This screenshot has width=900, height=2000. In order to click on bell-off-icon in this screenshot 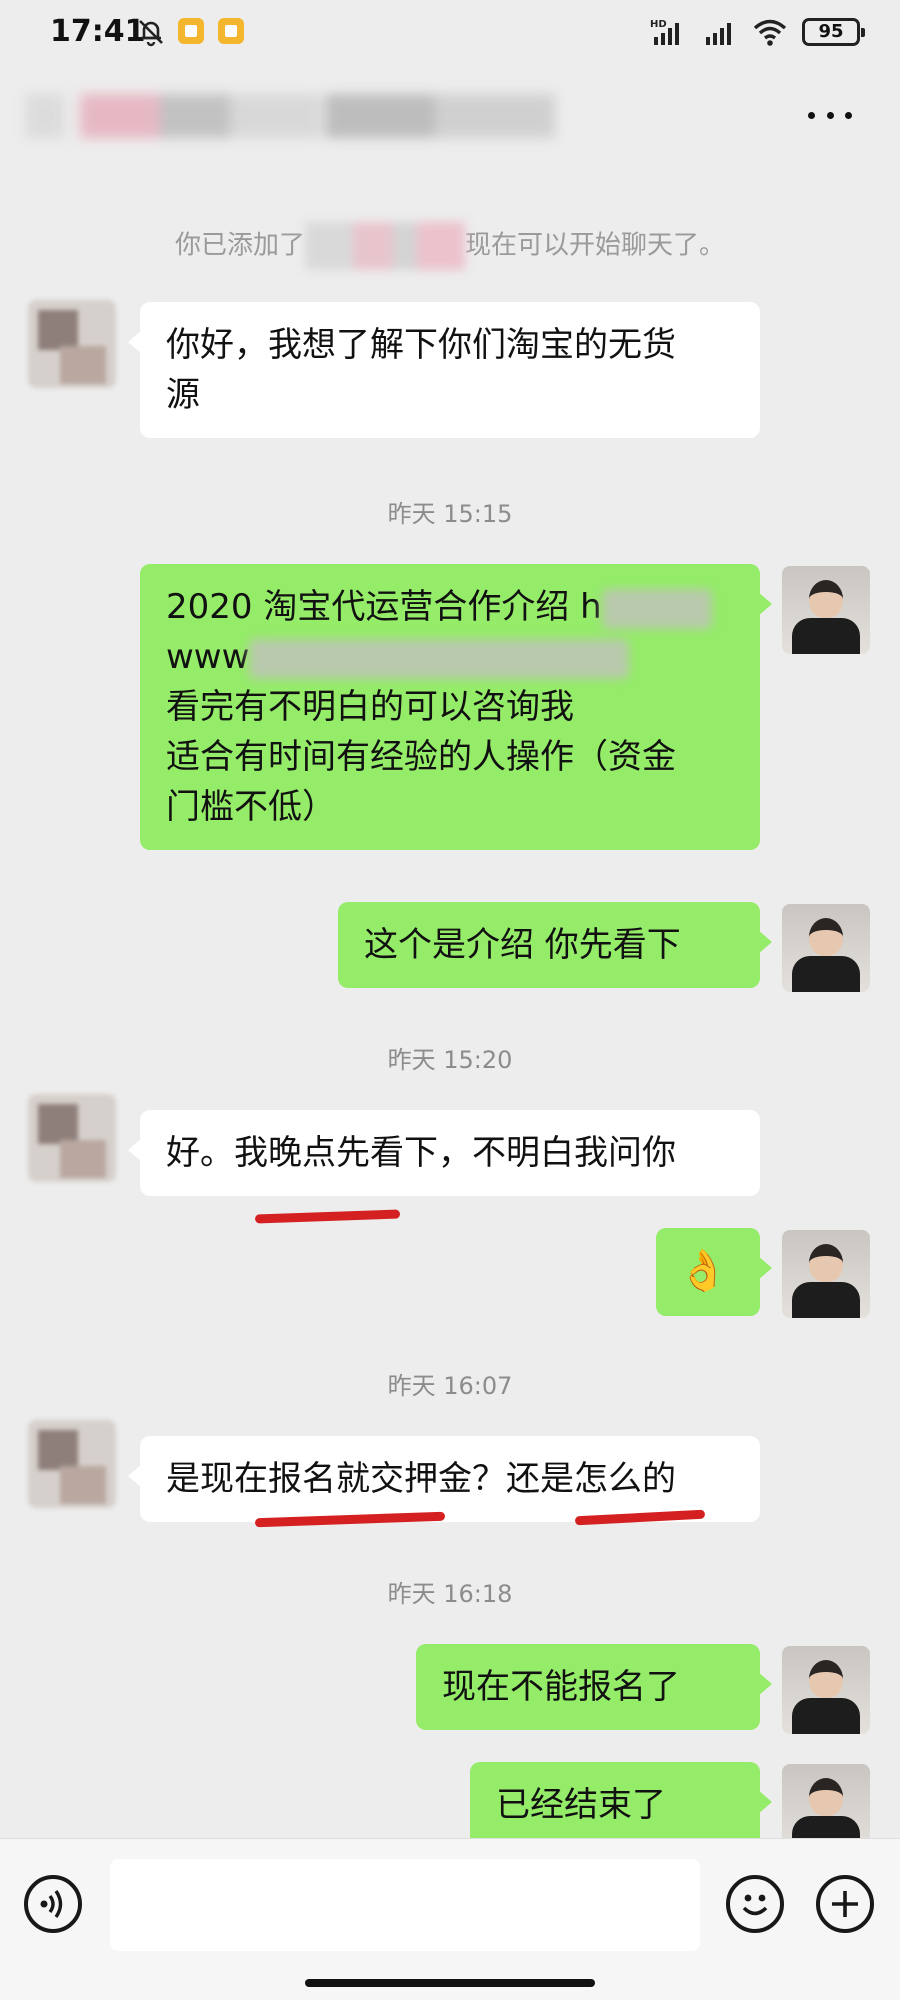, I will do `click(151, 33)`.